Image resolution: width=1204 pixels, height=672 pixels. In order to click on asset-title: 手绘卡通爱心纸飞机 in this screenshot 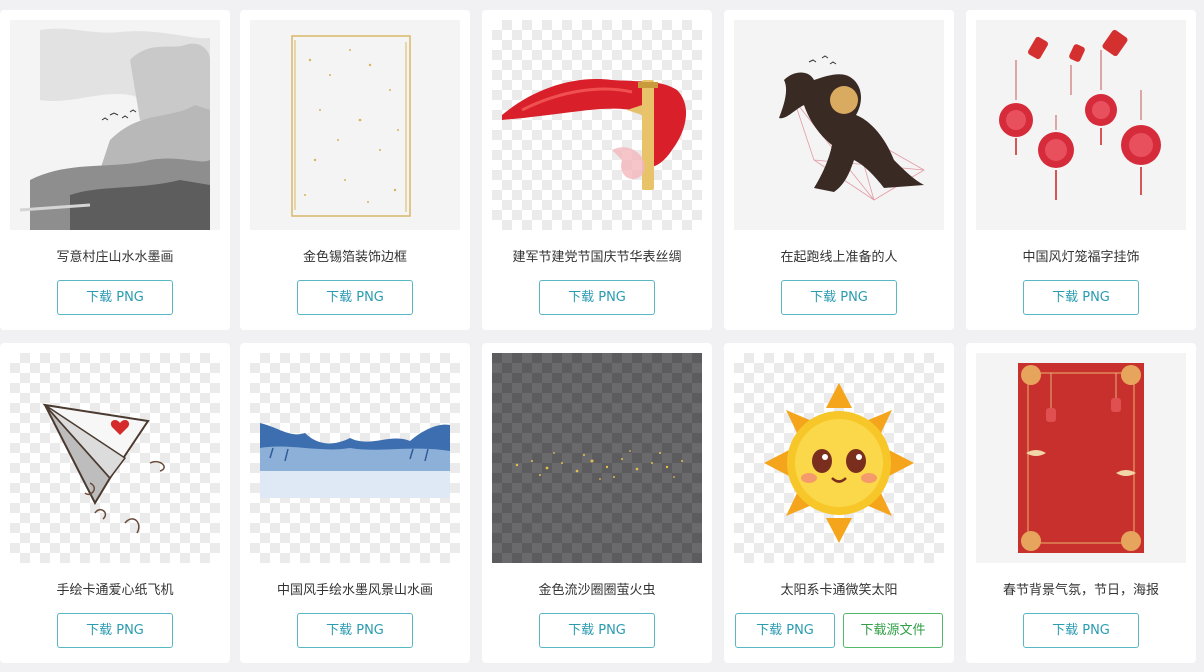, I will do `click(115, 590)`.